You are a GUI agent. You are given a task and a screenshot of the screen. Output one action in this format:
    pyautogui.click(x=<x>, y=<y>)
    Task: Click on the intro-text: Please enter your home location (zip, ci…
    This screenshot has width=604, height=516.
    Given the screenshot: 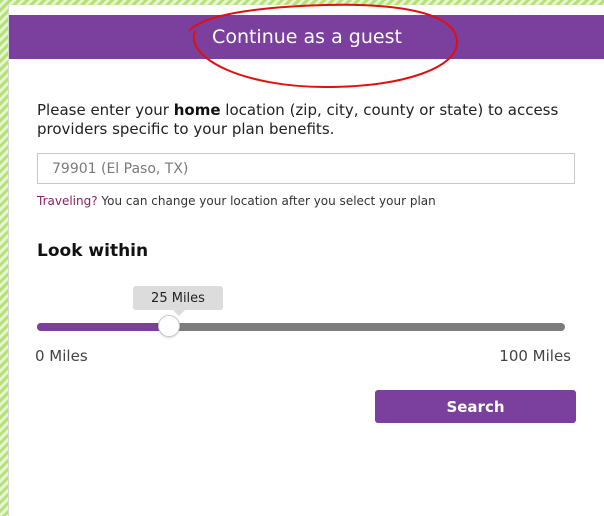 What is the action you would take?
    pyautogui.click(x=307, y=120)
    